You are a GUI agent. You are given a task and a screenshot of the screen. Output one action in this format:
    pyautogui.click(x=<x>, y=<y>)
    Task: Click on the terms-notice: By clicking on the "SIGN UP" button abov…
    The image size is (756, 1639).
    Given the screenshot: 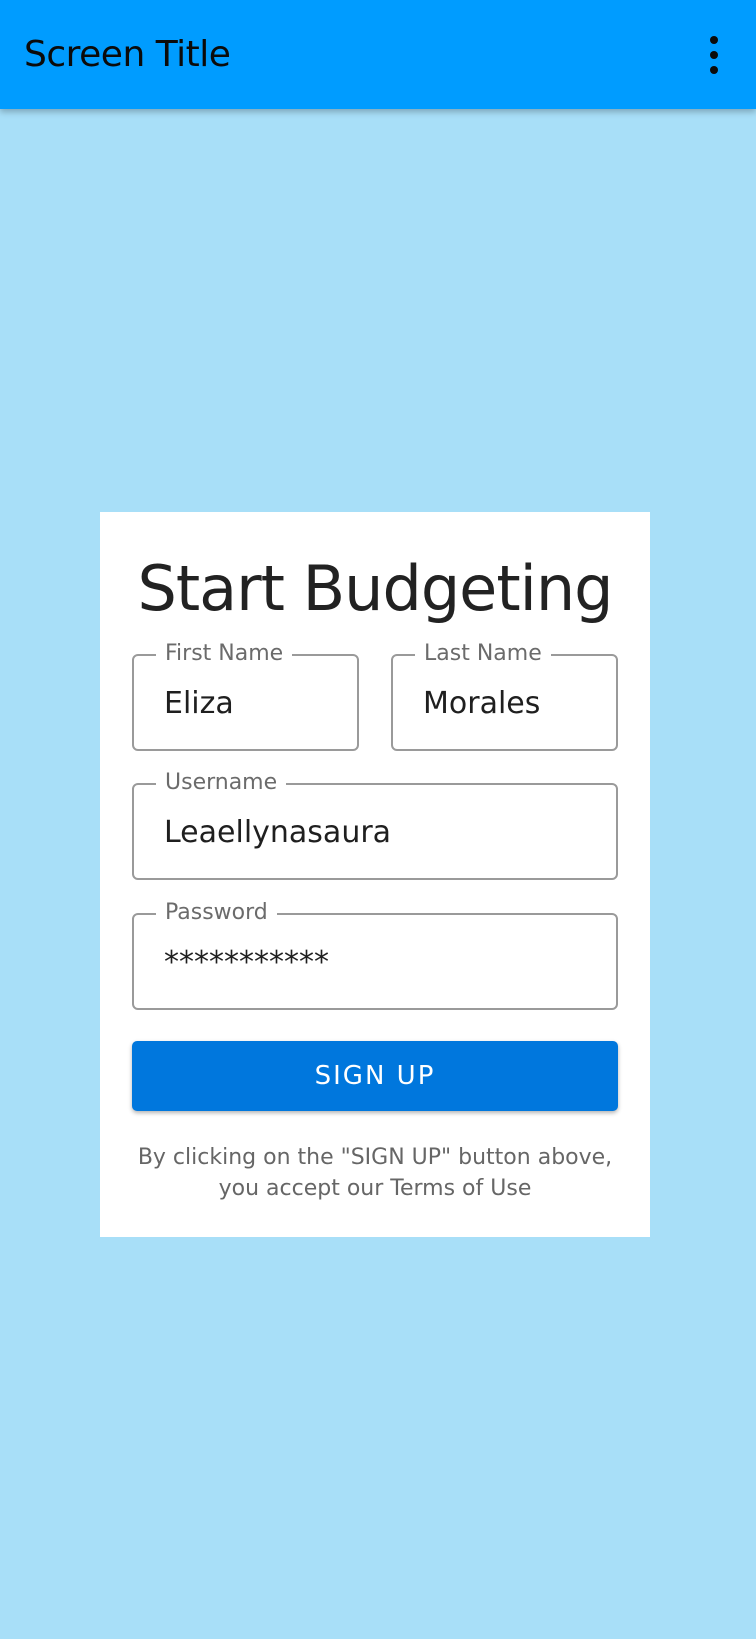 What is the action you would take?
    pyautogui.click(x=375, y=1173)
    